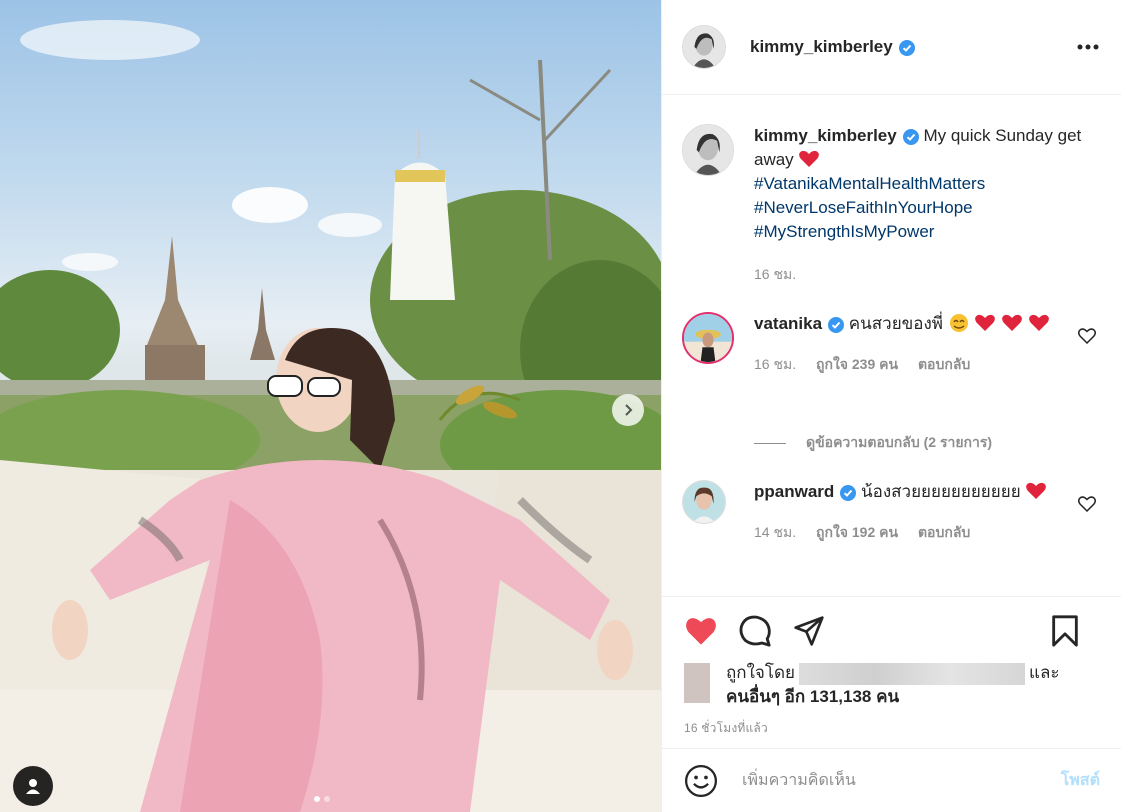 The height and width of the screenshot is (812, 1121). What do you see at coordinates (1080, 780) in the screenshot?
I see `post-comment-button: โพสต์` at bounding box center [1080, 780].